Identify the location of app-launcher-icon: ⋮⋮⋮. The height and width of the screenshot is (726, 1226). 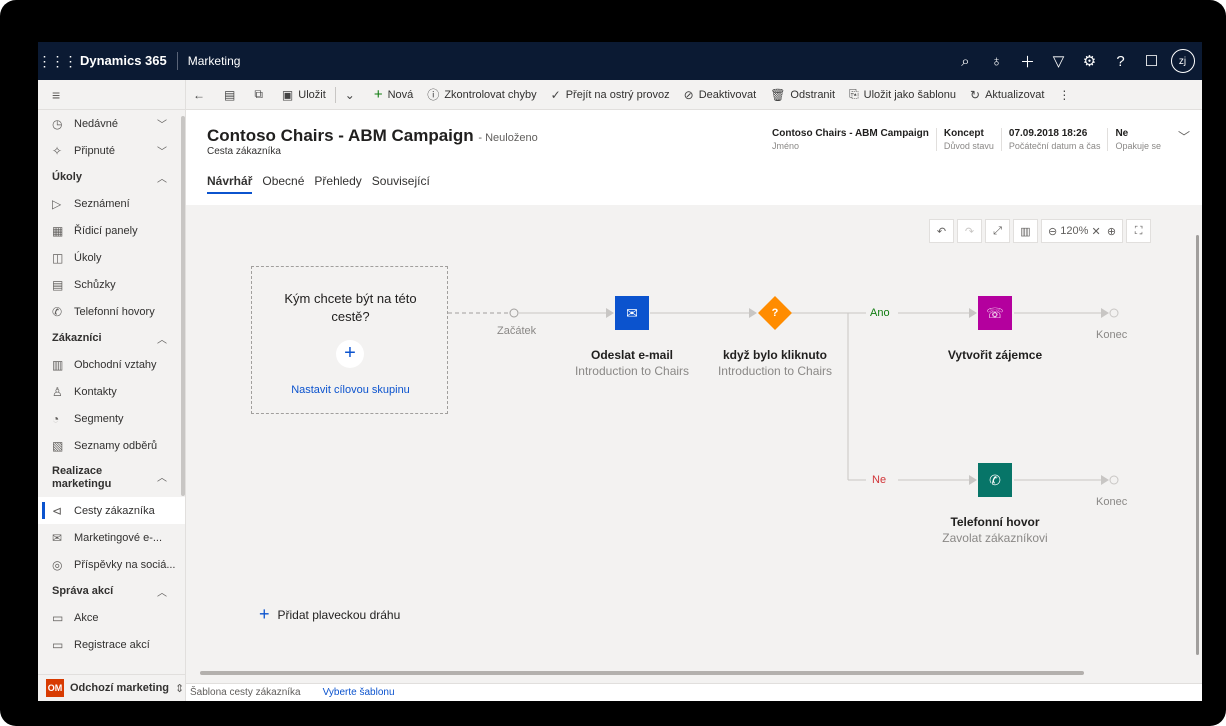
(58, 61).